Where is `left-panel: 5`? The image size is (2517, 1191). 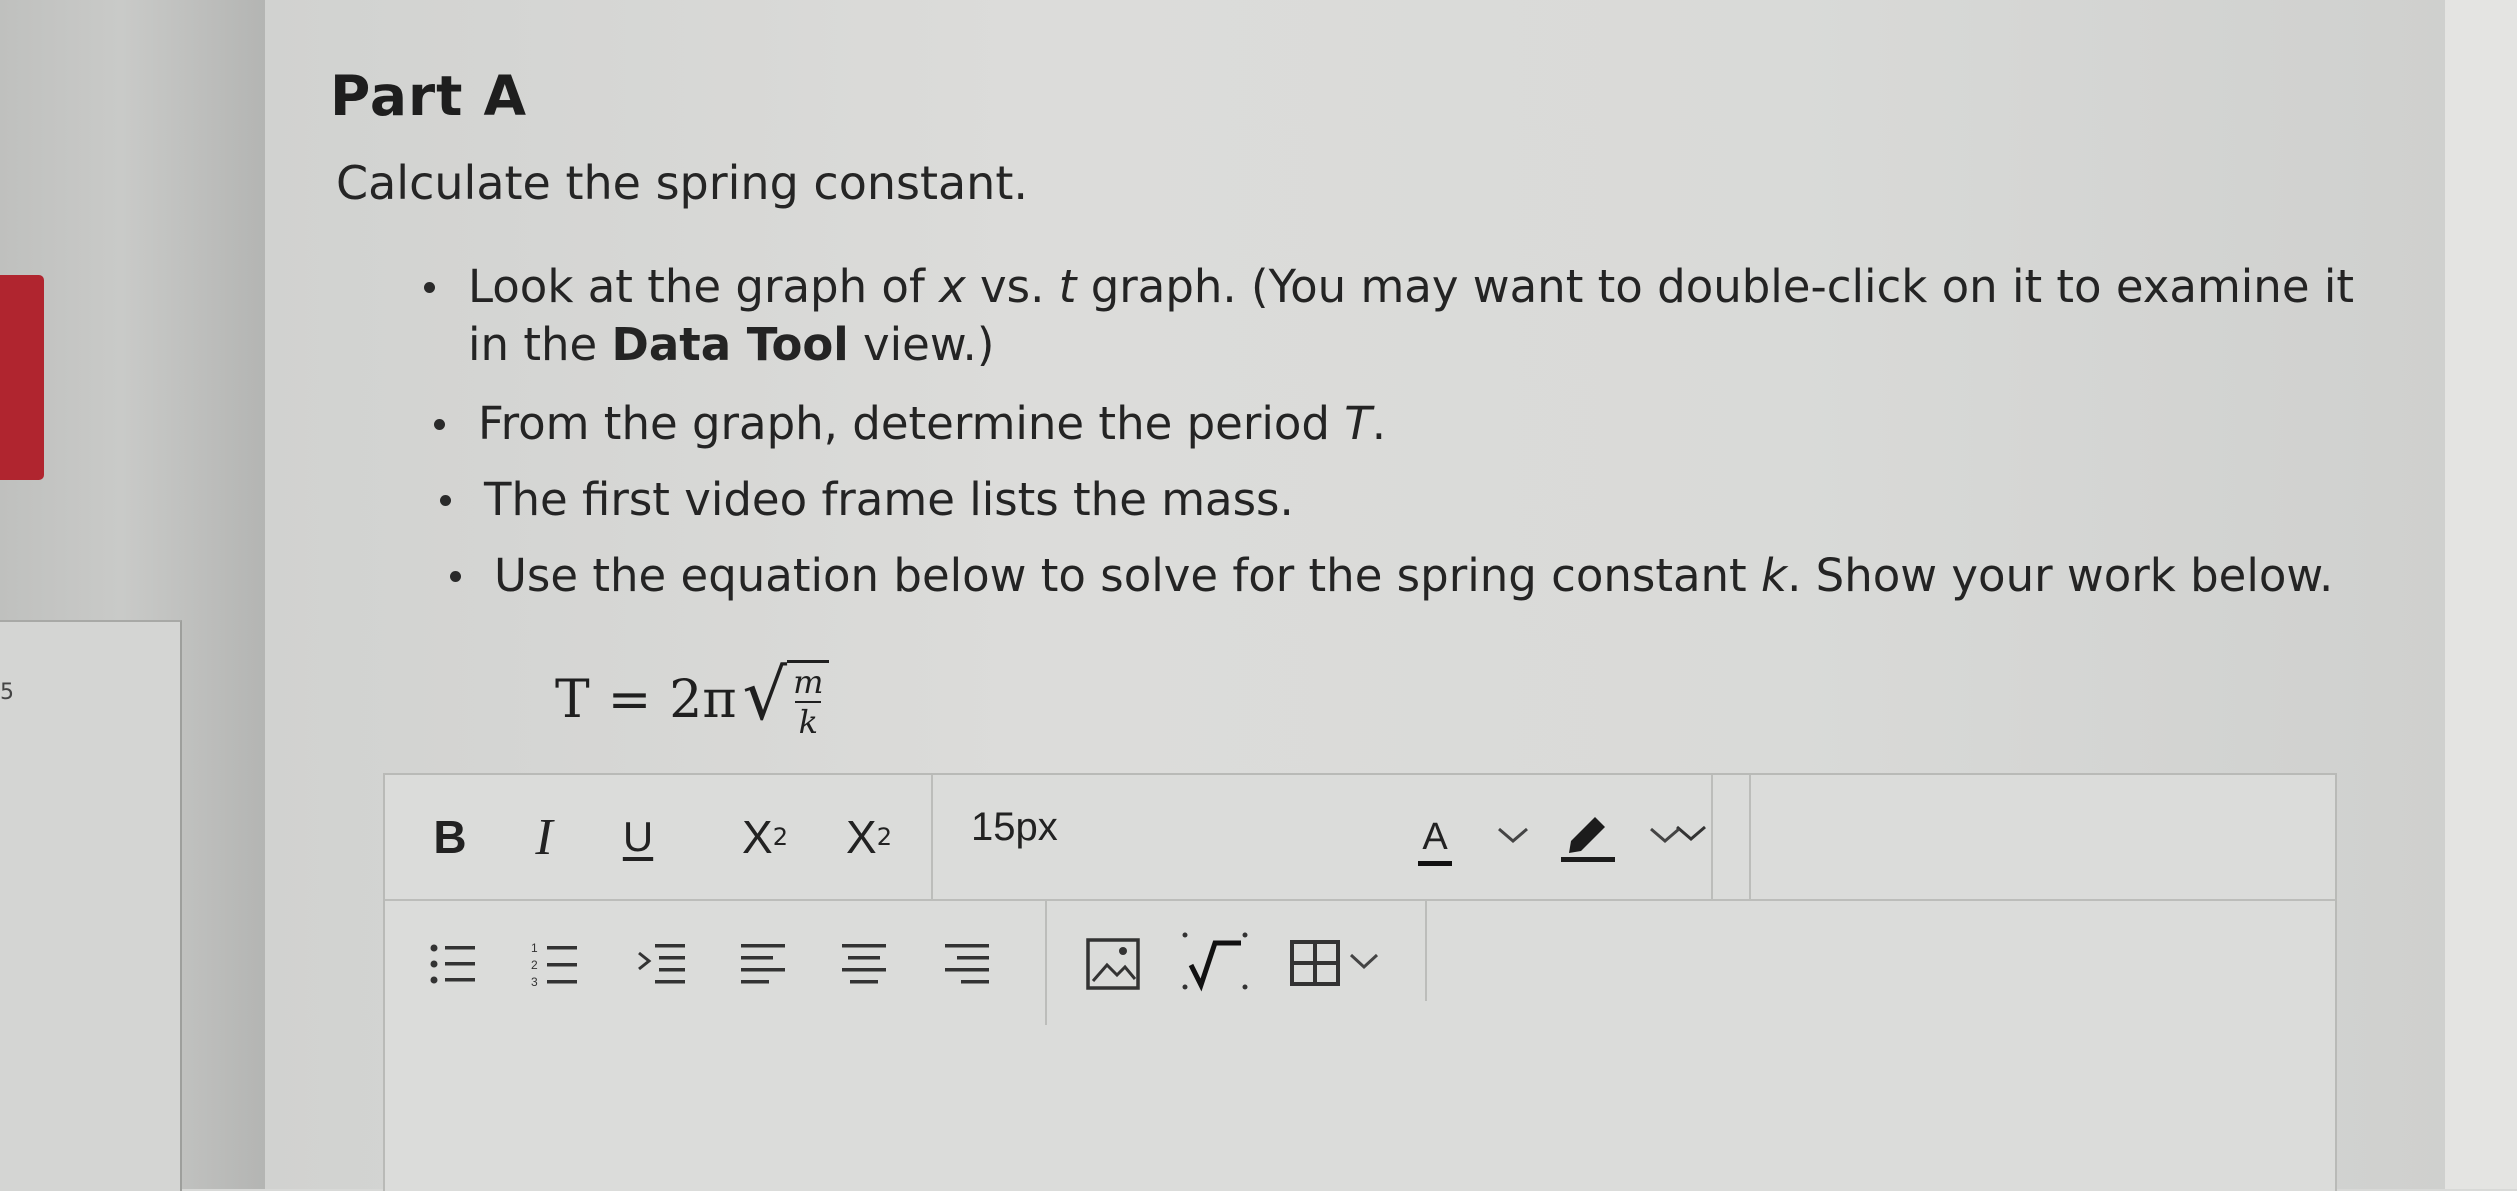
left-panel: 5 is located at coordinates (91, 905).